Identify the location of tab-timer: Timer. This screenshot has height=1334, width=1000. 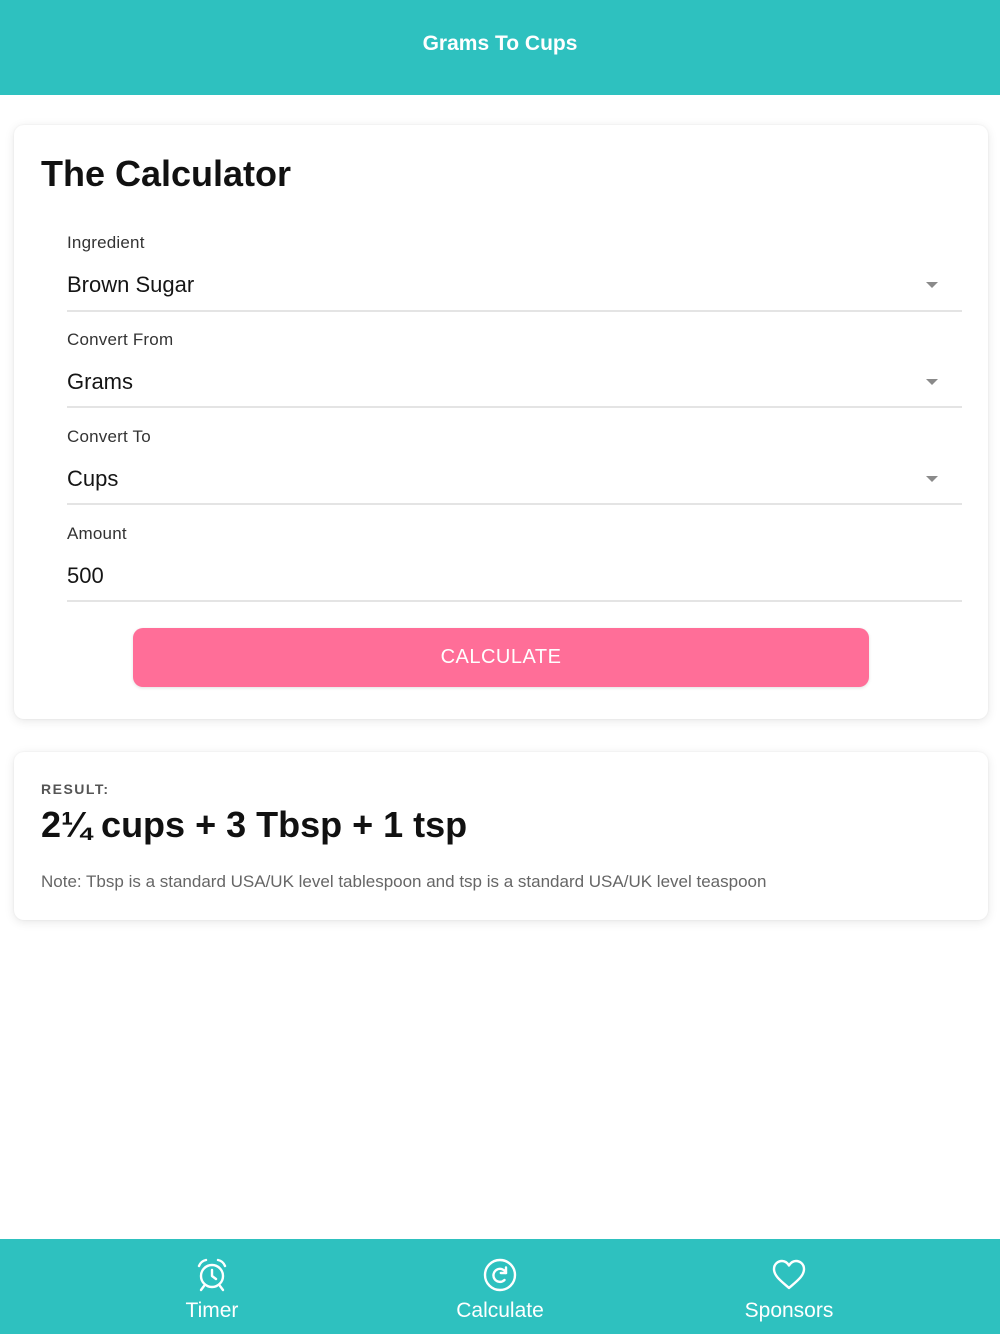
(212, 1286).